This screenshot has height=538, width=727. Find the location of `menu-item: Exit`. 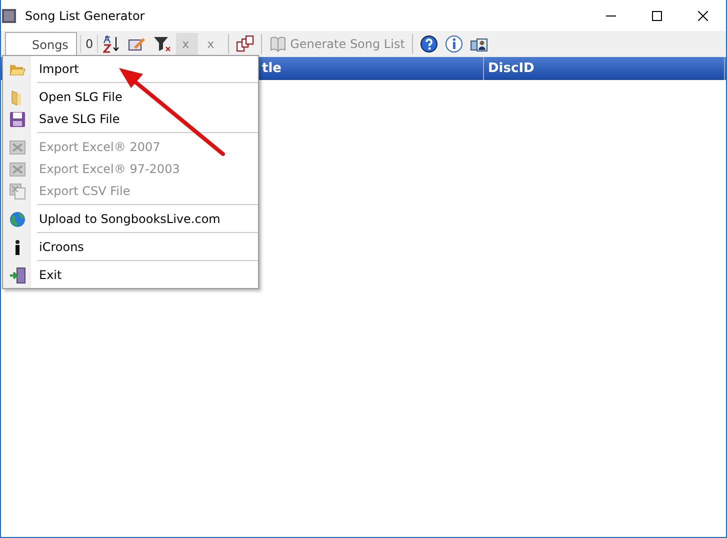

menu-item: Exit is located at coordinates (130, 275).